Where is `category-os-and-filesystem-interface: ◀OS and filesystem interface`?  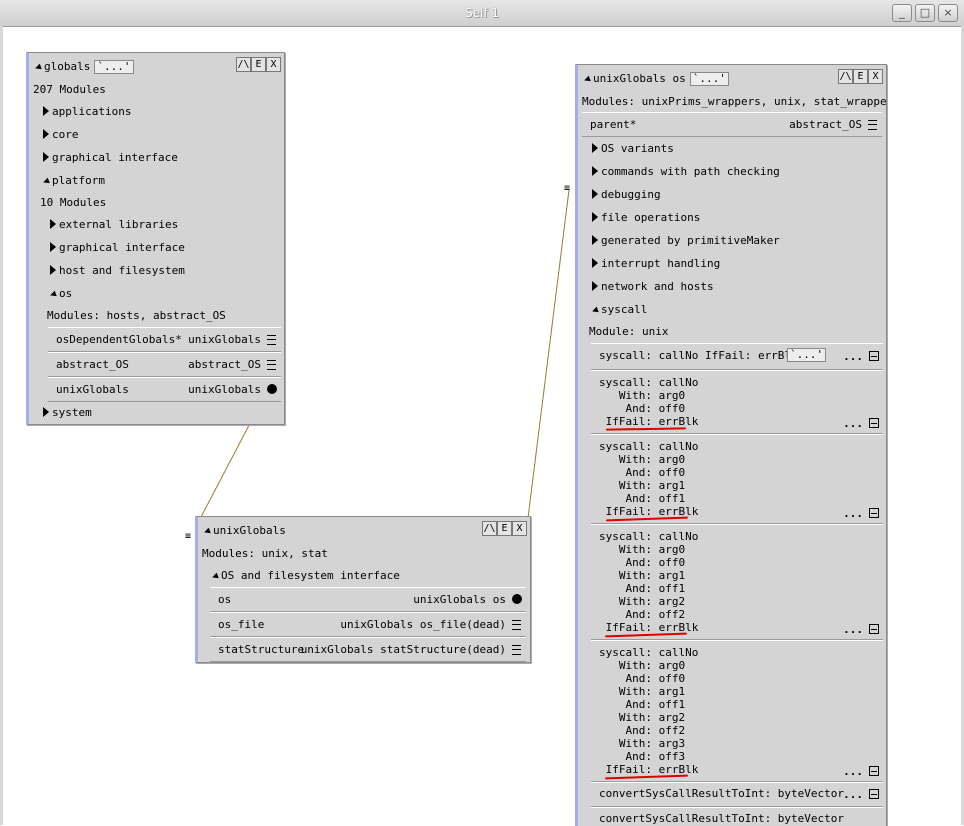
category-os-and-filesystem-interface: ◀OS and filesystem interface is located at coordinates (305, 576).